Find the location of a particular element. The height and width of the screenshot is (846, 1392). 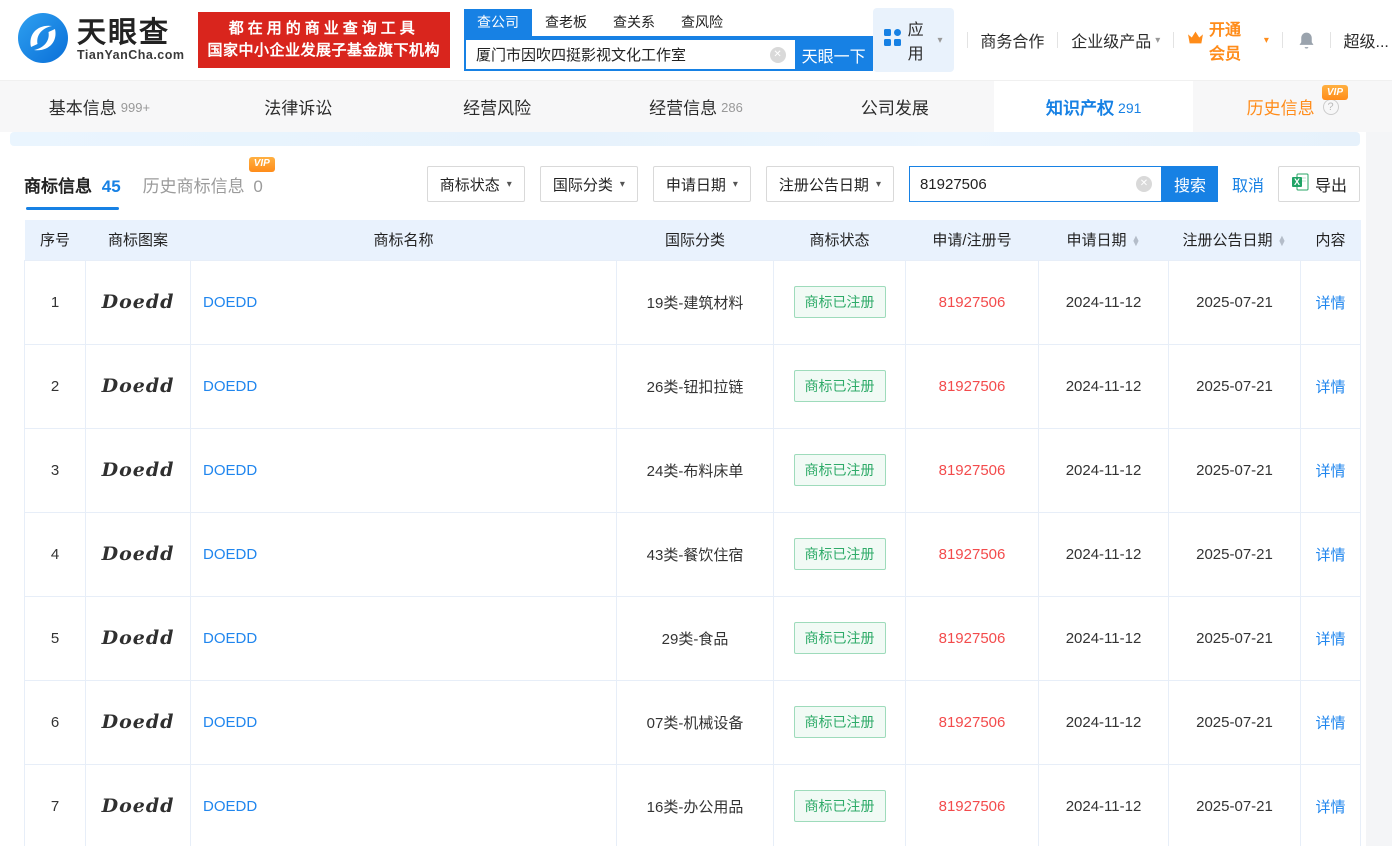

tab-operation-risk: 经营风险 is located at coordinates (497, 106).